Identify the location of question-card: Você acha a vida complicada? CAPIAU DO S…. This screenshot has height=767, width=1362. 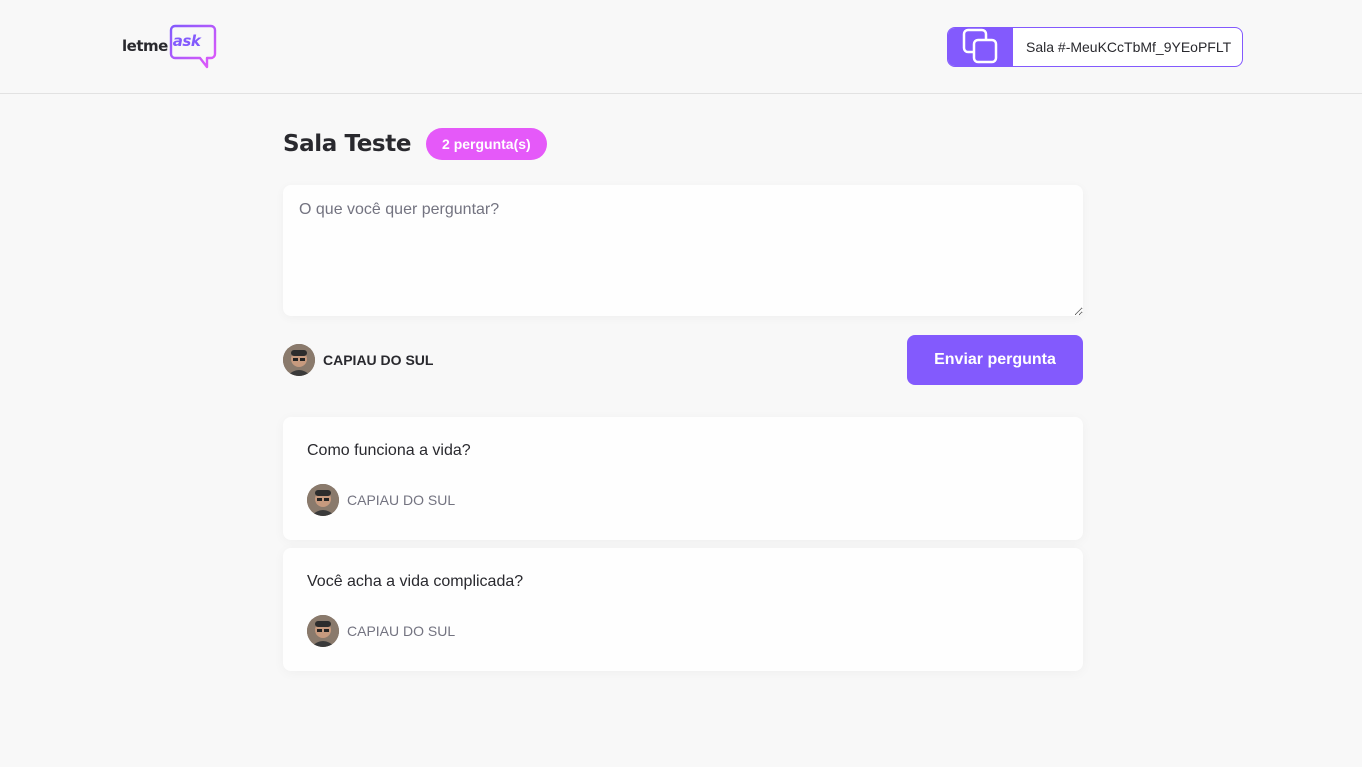
(683, 609).